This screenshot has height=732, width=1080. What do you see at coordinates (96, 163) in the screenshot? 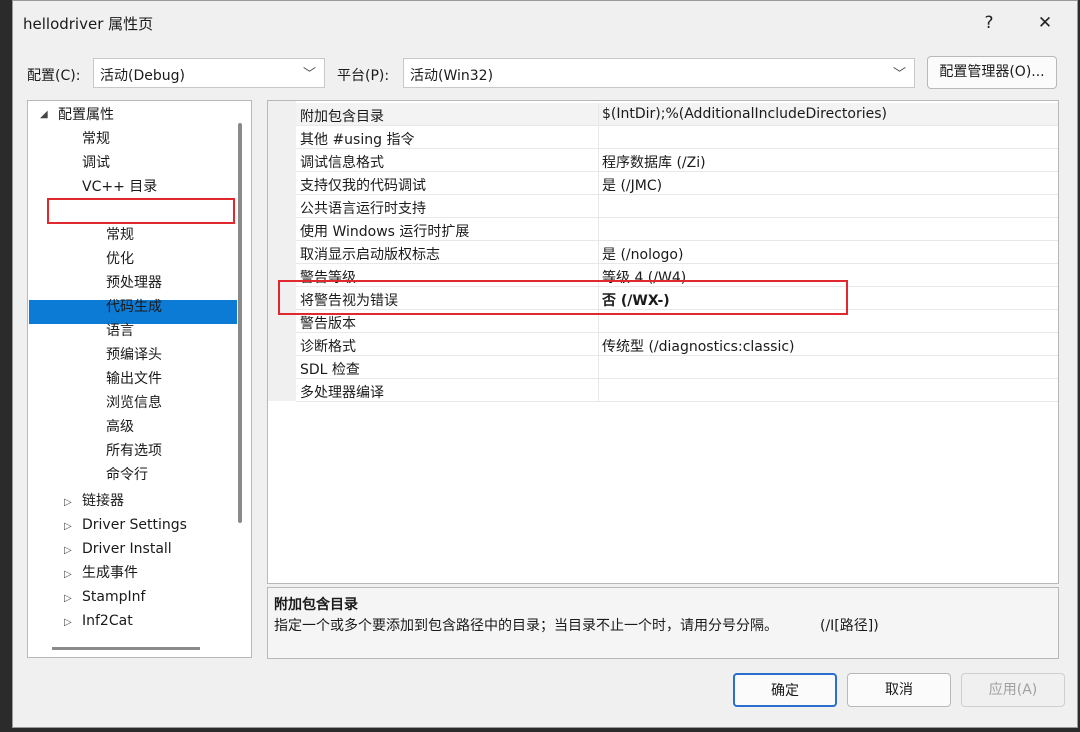
I see `tree-item-debugging: 调试` at bounding box center [96, 163].